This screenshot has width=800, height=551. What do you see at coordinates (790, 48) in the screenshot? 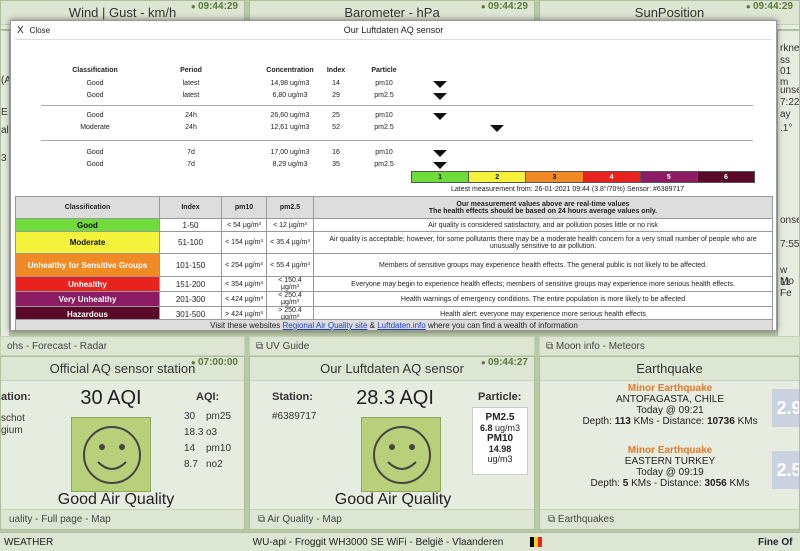
I see `right-fragment: rkness` at bounding box center [790, 48].